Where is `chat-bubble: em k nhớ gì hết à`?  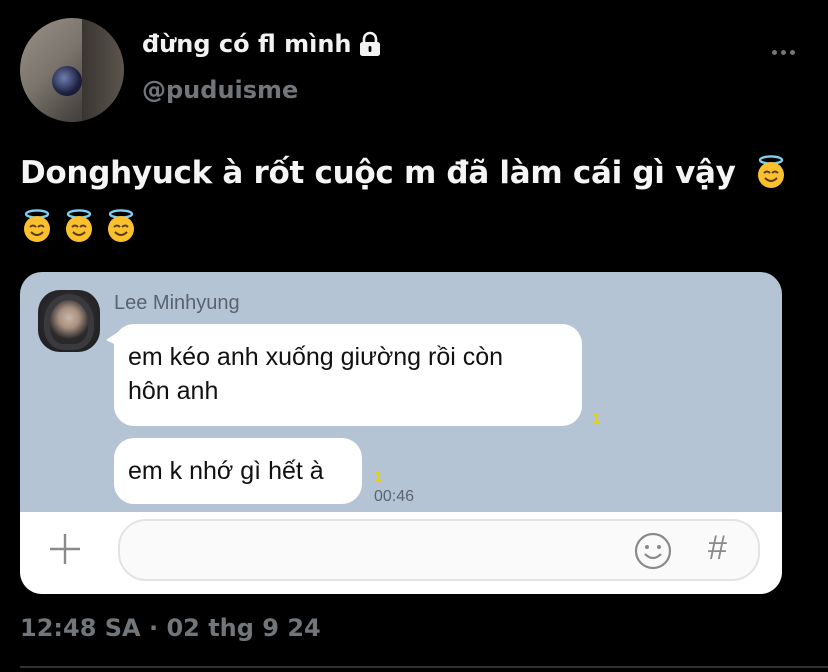 chat-bubble: em k nhớ gì hết à is located at coordinates (238, 471).